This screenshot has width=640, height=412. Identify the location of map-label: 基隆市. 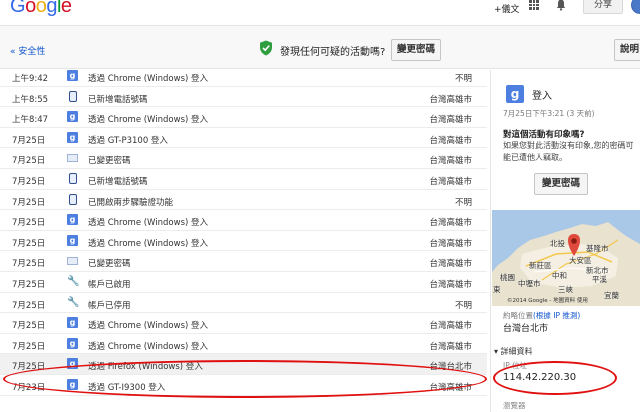
(597, 248).